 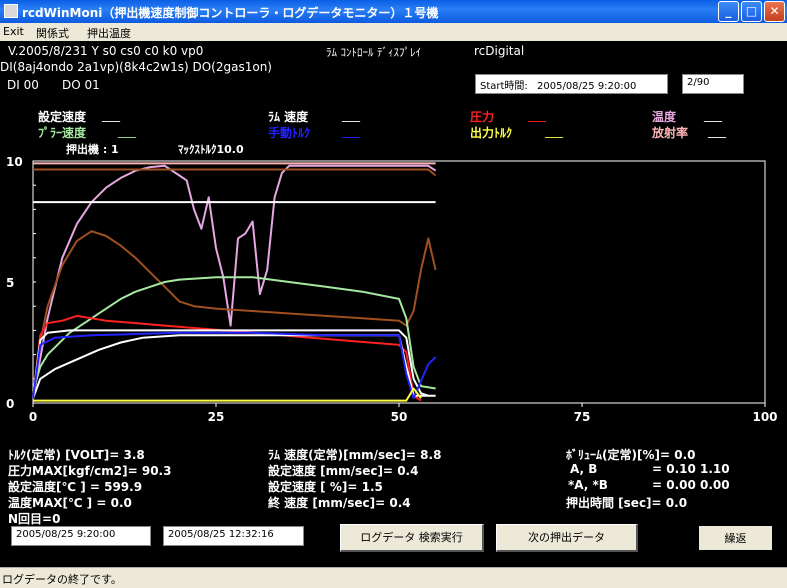 I want to click on y-tick-label: 10, so click(x=14, y=162).